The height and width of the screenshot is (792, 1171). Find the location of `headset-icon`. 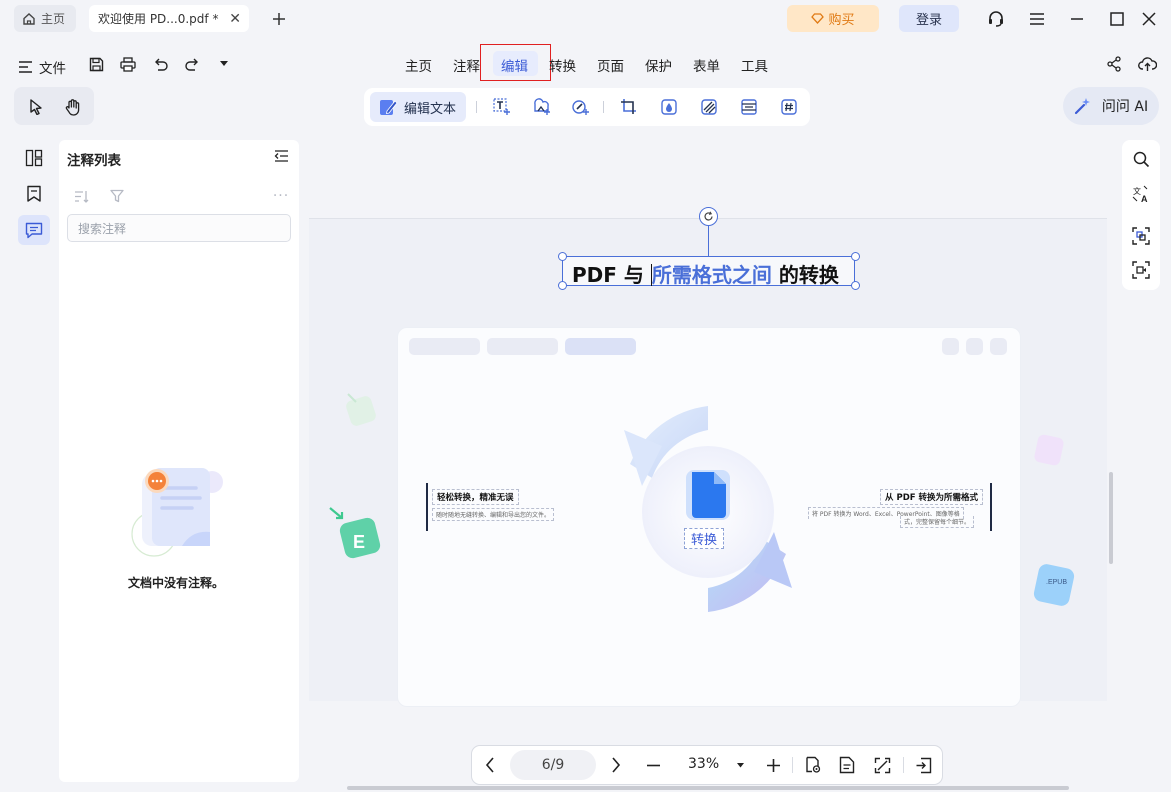

headset-icon is located at coordinates (996, 19).